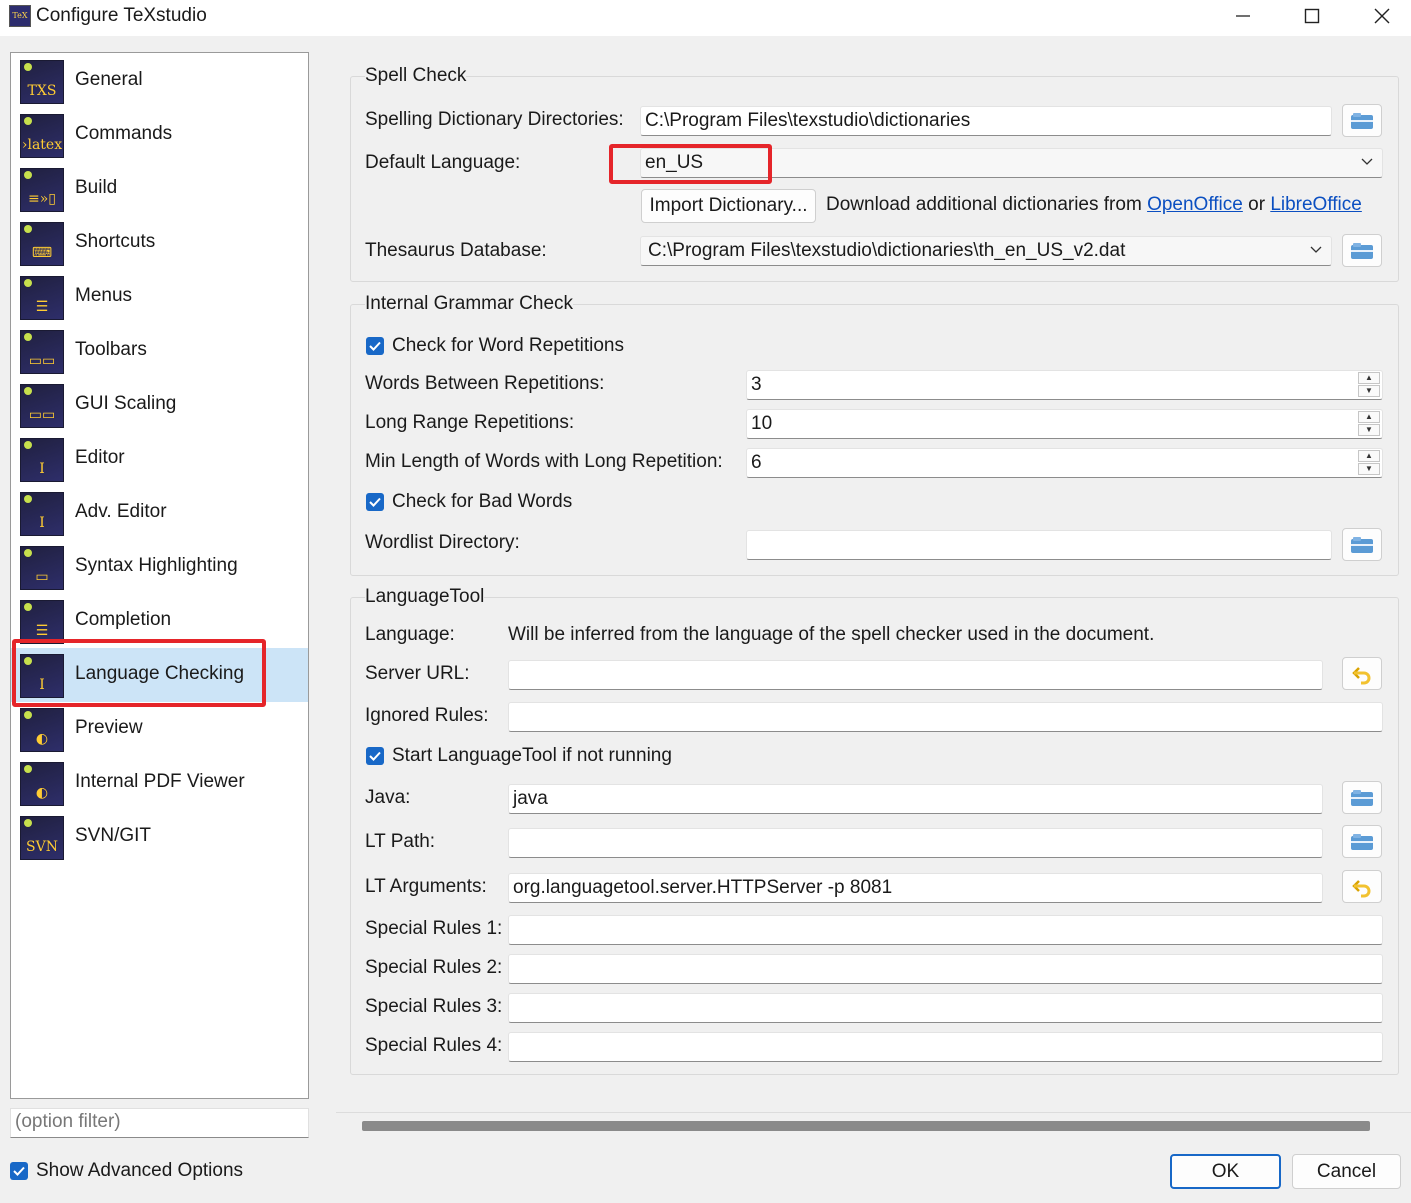 Image resolution: width=1411 pixels, height=1203 pixels. Describe the element at coordinates (42, 298) in the screenshot. I see `menu-icon: ☰` at that location.